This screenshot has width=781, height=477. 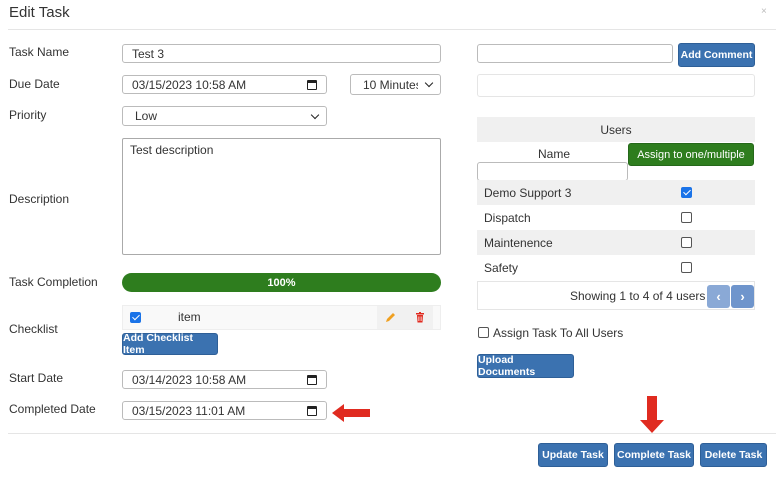 What do you see at coordinates (189, 410) in the screenshot?
I see `completed-date-value: 03/15/2023 11:01 AM` at bounding box center [189, 410].